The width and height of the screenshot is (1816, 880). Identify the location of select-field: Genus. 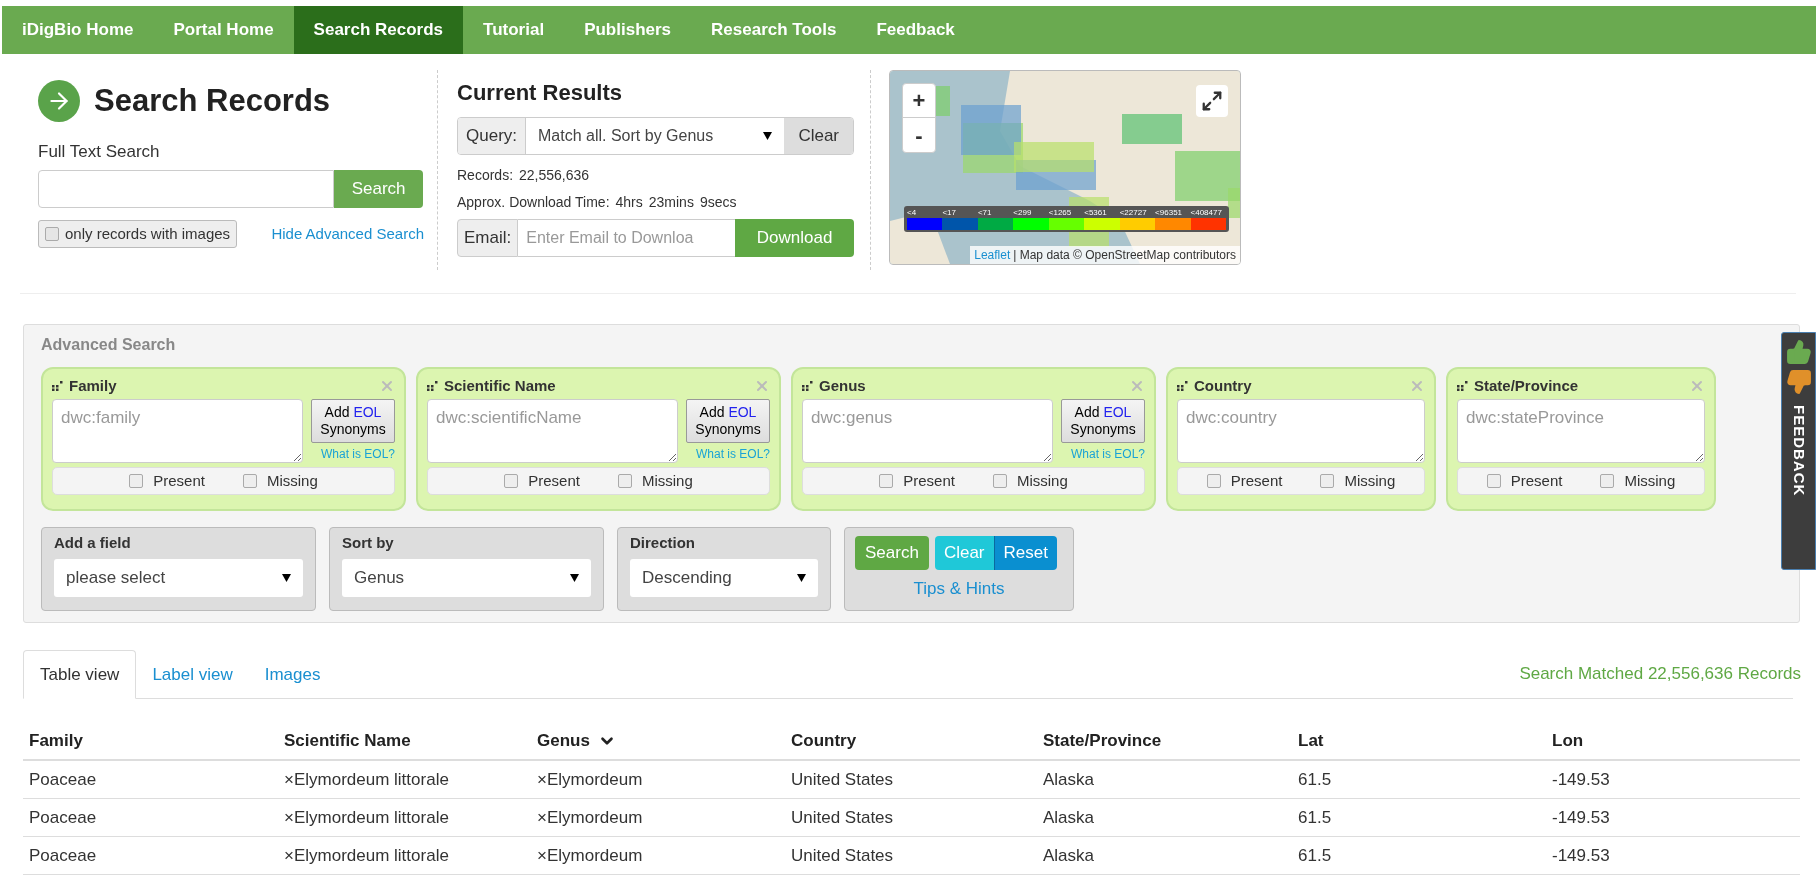
(466, 577).